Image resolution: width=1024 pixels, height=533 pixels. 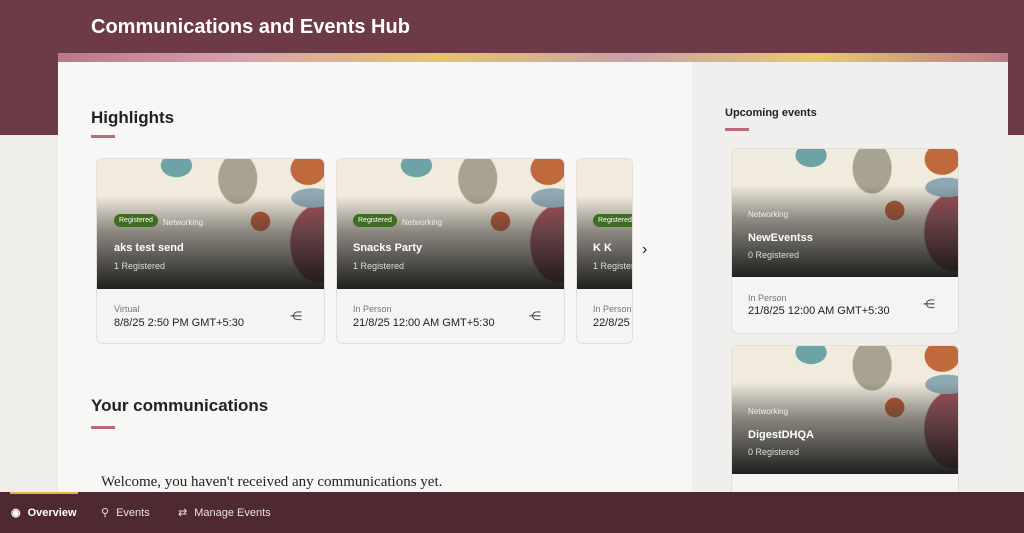 I want to click on page-title: Communications and Events Hub, so click(x=250, y=27).